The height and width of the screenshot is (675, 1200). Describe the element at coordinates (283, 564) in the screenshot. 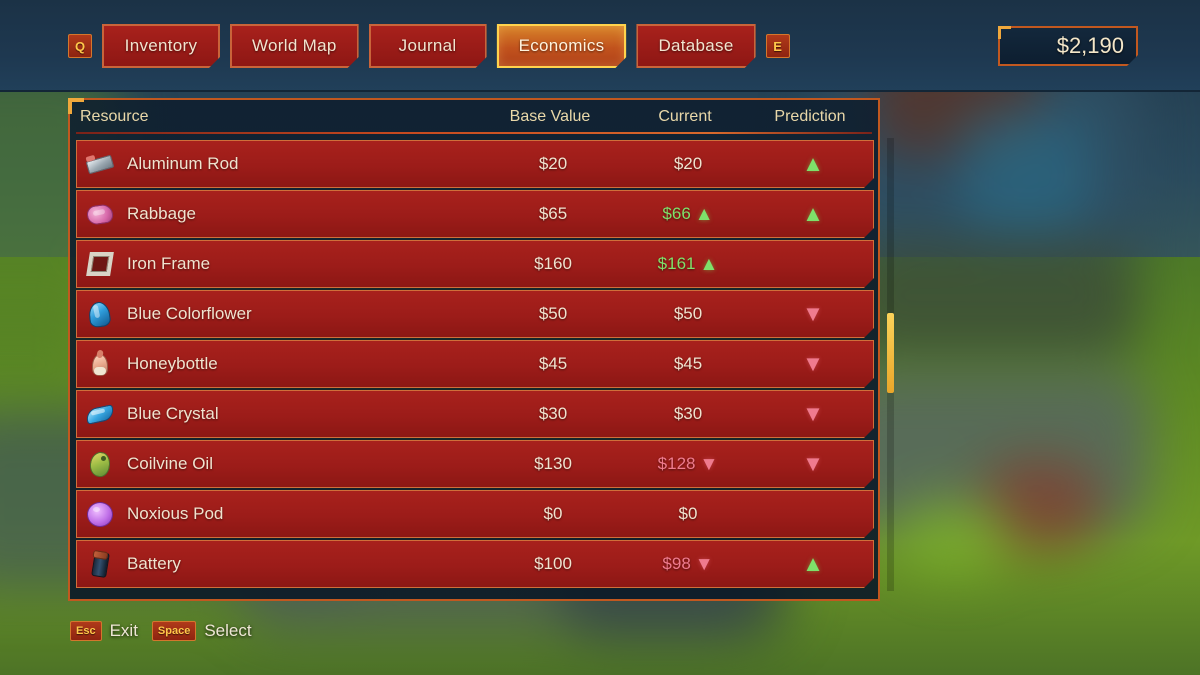

I see `cell-resource: Battery` at that location.